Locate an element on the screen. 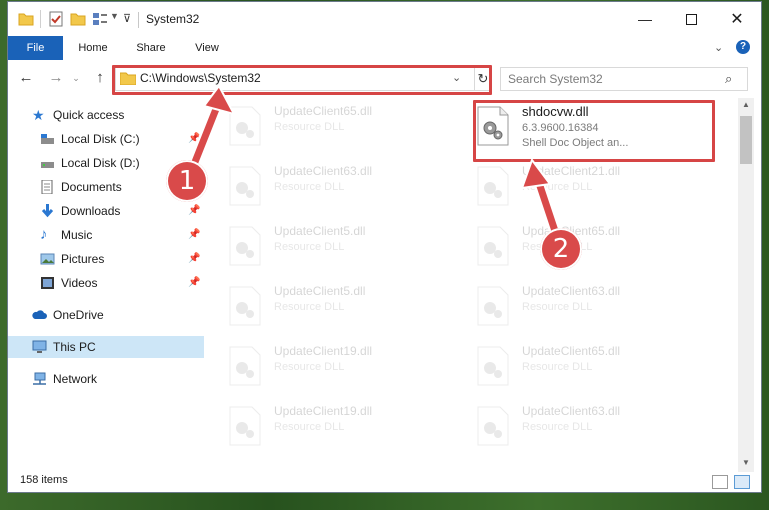 The height and width of the screenshot is (510, 769). callout-badge-1: 1 is located at coordinates (187, 181).